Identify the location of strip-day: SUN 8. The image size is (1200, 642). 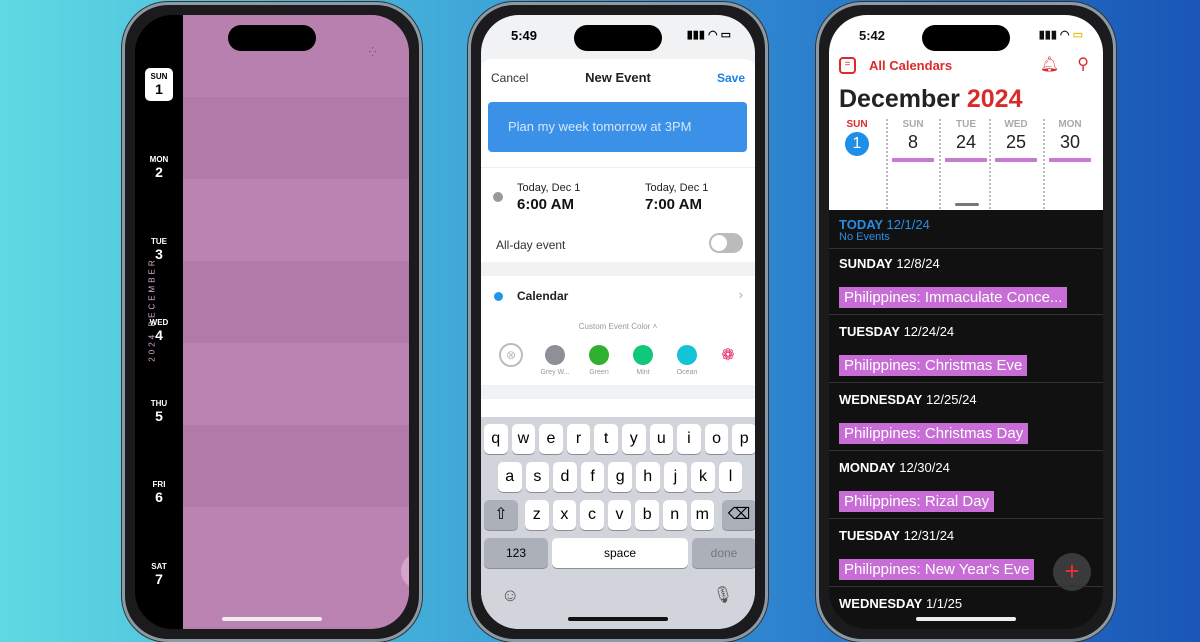
(913, 140).